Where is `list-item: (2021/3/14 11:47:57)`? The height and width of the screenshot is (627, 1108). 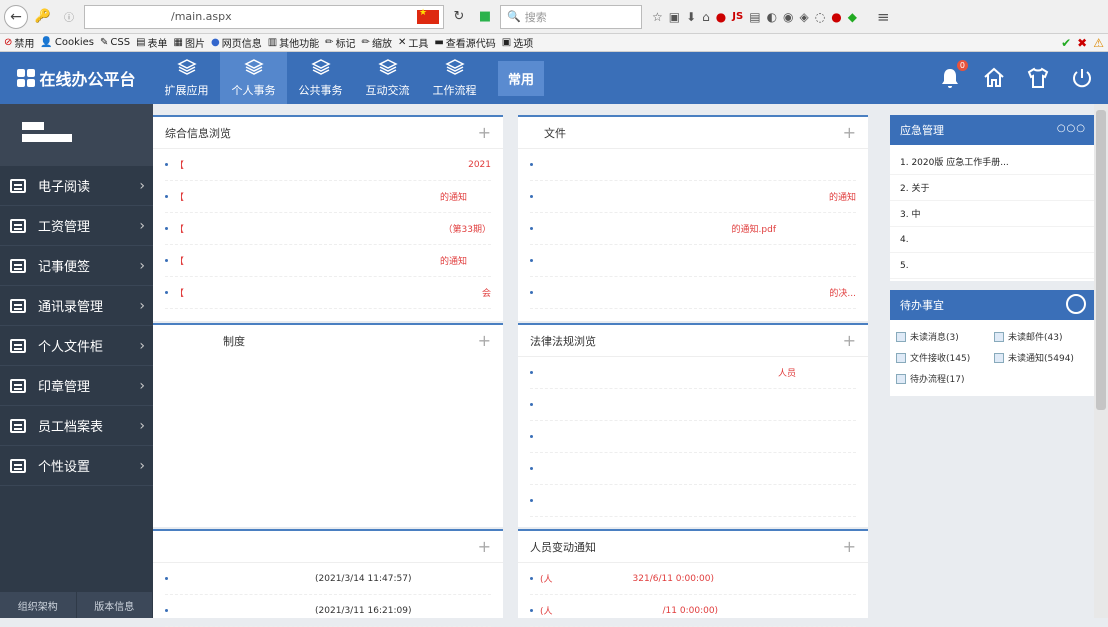 list-item: (2021/3/14 11:47:57) is located at coordinates (328, 579).